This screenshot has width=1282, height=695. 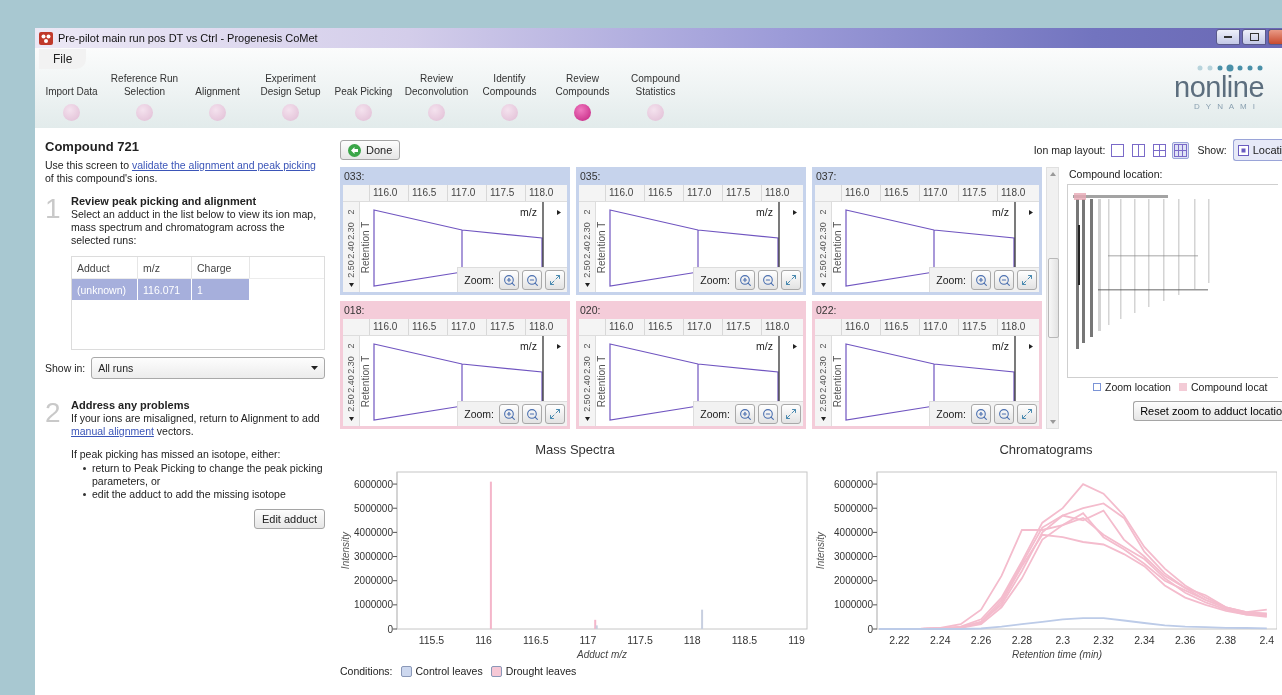 What do you see at coordinates (575, 450) in the screenshot?
I see `chart-title: Mass Spectra` at bounding box center [575, 450].